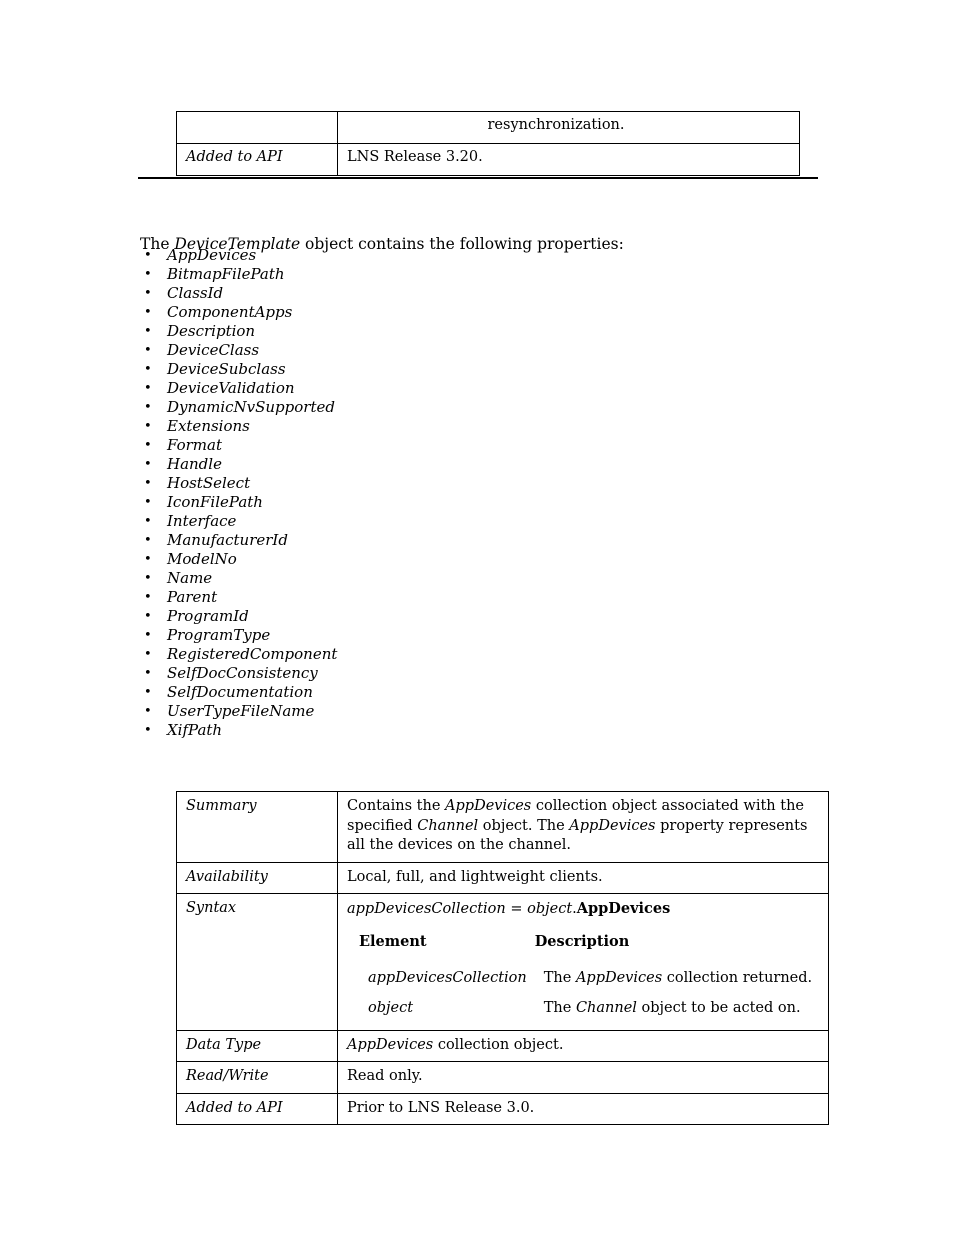  I want to click on list-item: • ModelNo, so click(238, 559).